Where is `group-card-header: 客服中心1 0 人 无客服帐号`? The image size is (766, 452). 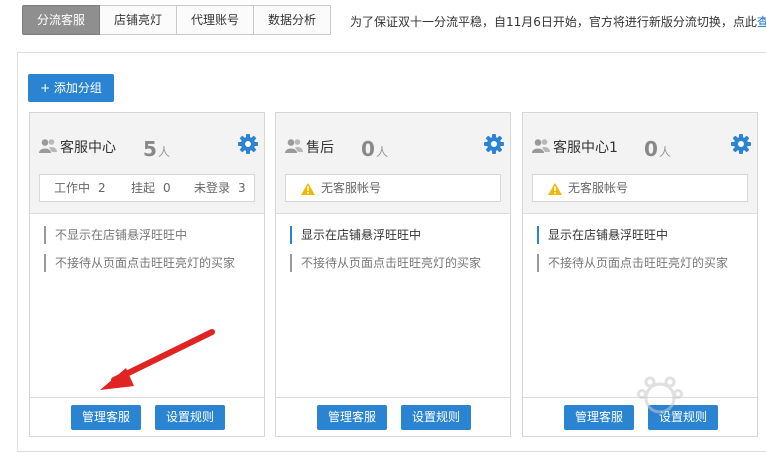
group-card-header: 客服中心1 0 人 无客服帐号 is located at coordinates (640, 163).